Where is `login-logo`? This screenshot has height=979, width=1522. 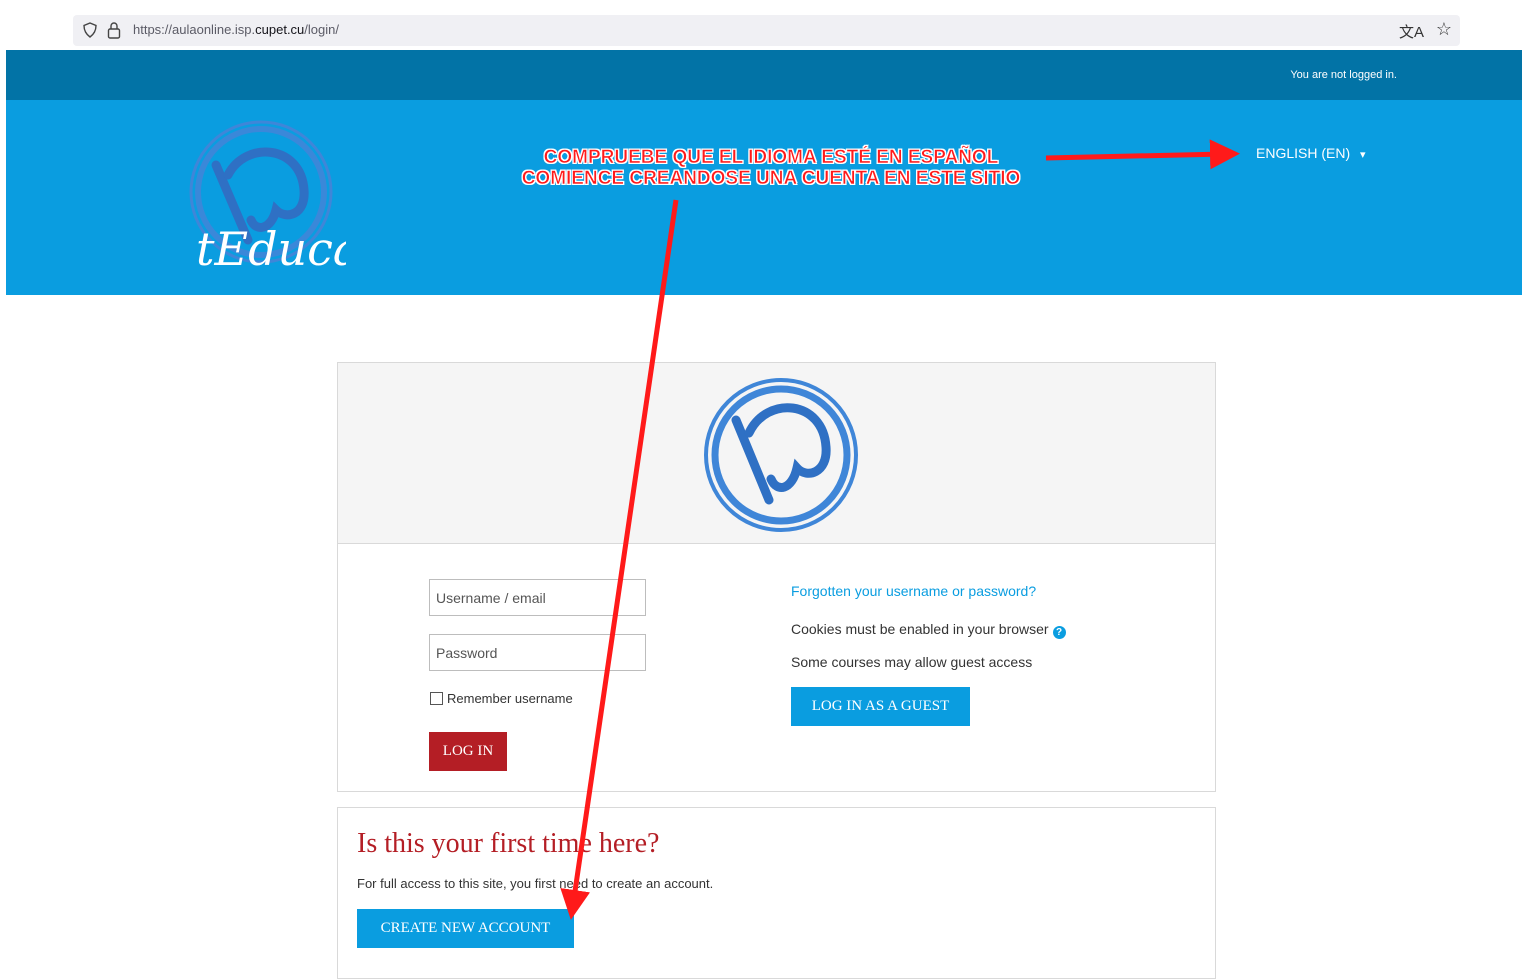 login-logo is located at coordinates (781, 455).